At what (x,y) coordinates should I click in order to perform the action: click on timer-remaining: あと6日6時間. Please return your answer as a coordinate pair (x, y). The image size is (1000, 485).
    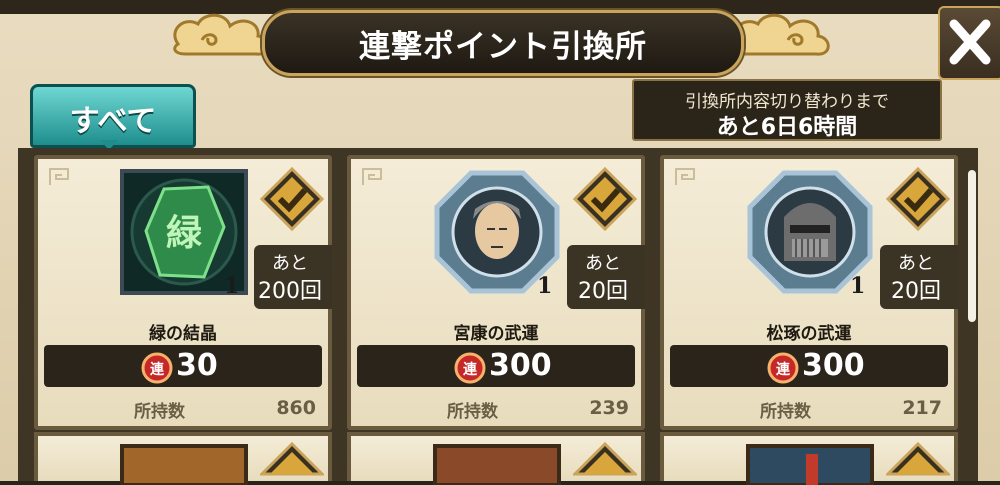
    Looking at the image, I should click on (787, 127).